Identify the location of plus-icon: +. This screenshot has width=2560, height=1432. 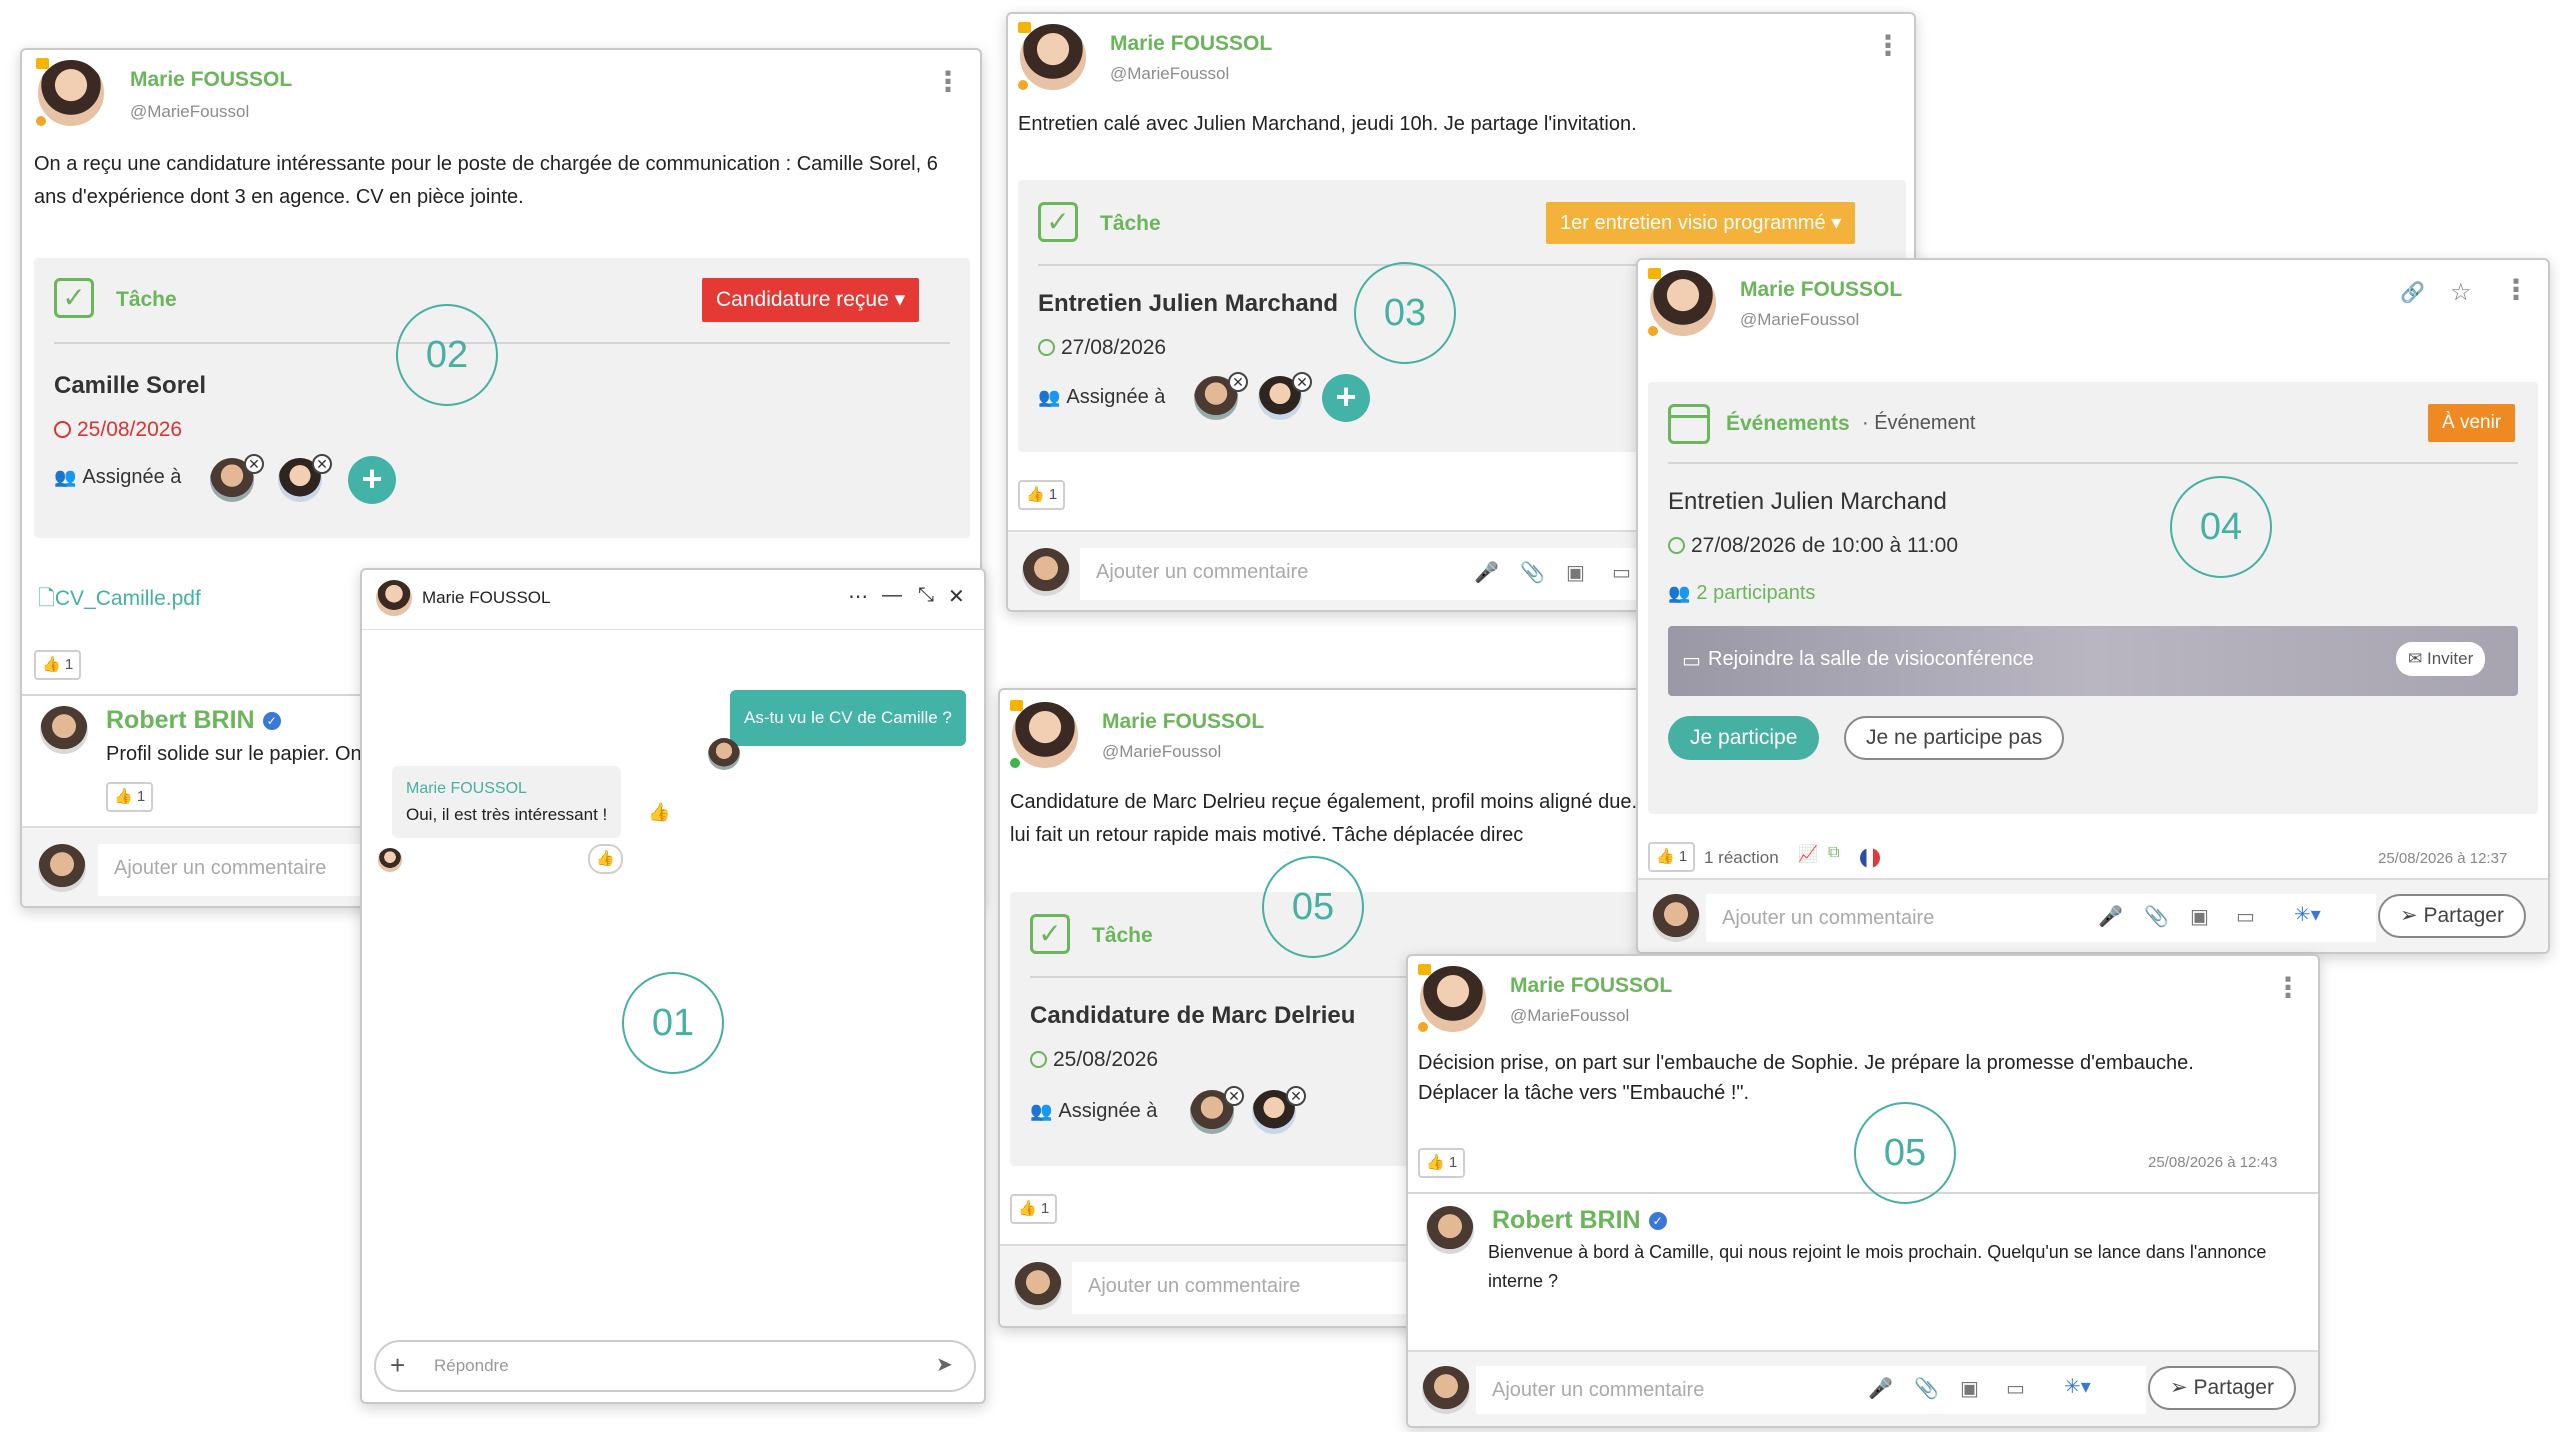
(397, 1365).